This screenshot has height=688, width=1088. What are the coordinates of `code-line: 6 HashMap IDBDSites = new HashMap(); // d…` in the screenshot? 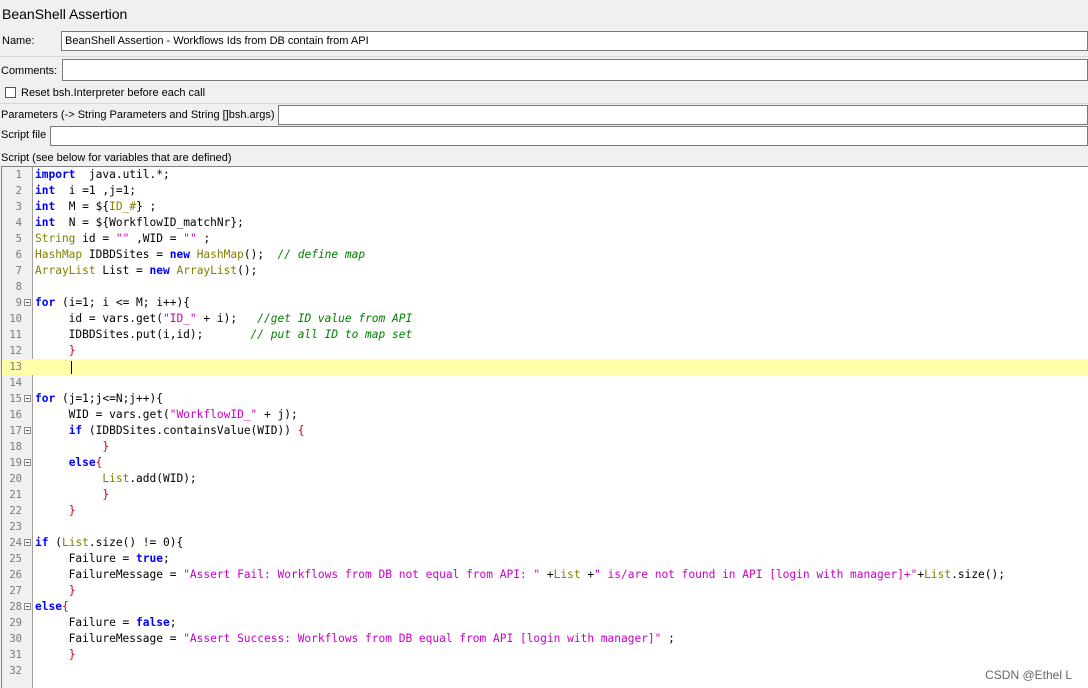 It's located at (545, 255).